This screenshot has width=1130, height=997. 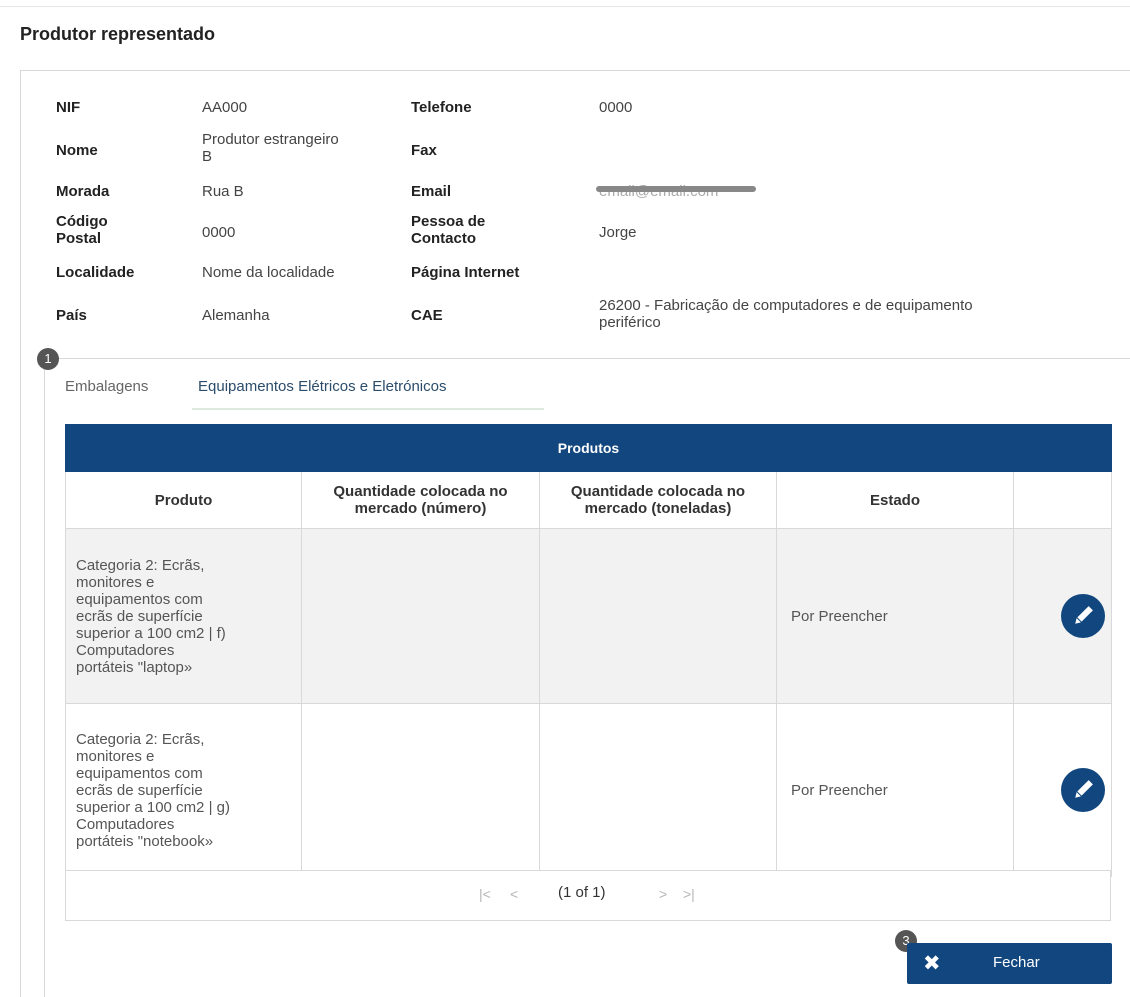 What do you see at coordinates (1016, 962) in the screenshot?
I see `close-button-label: Fechar` at bounding box center [1016, 962].